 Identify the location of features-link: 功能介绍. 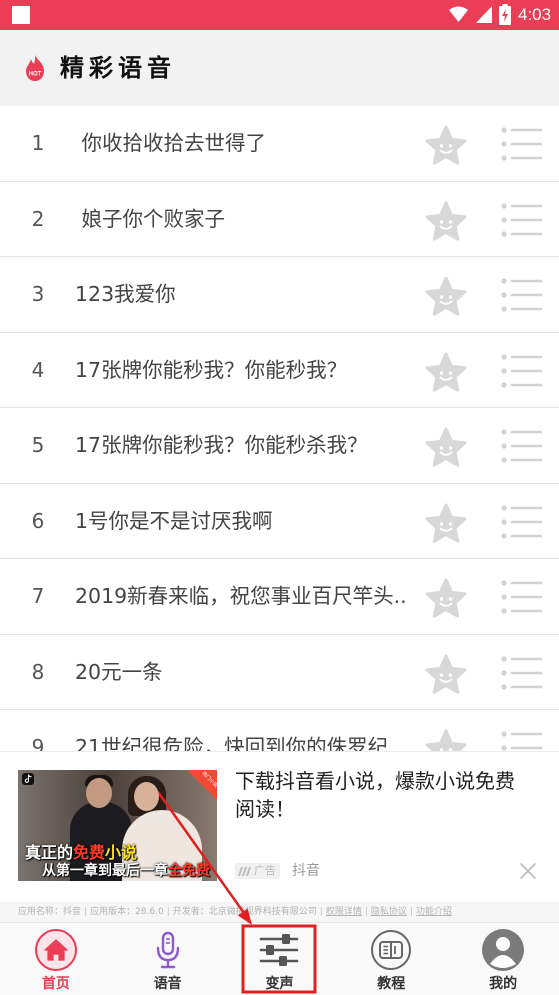
(429, 912).